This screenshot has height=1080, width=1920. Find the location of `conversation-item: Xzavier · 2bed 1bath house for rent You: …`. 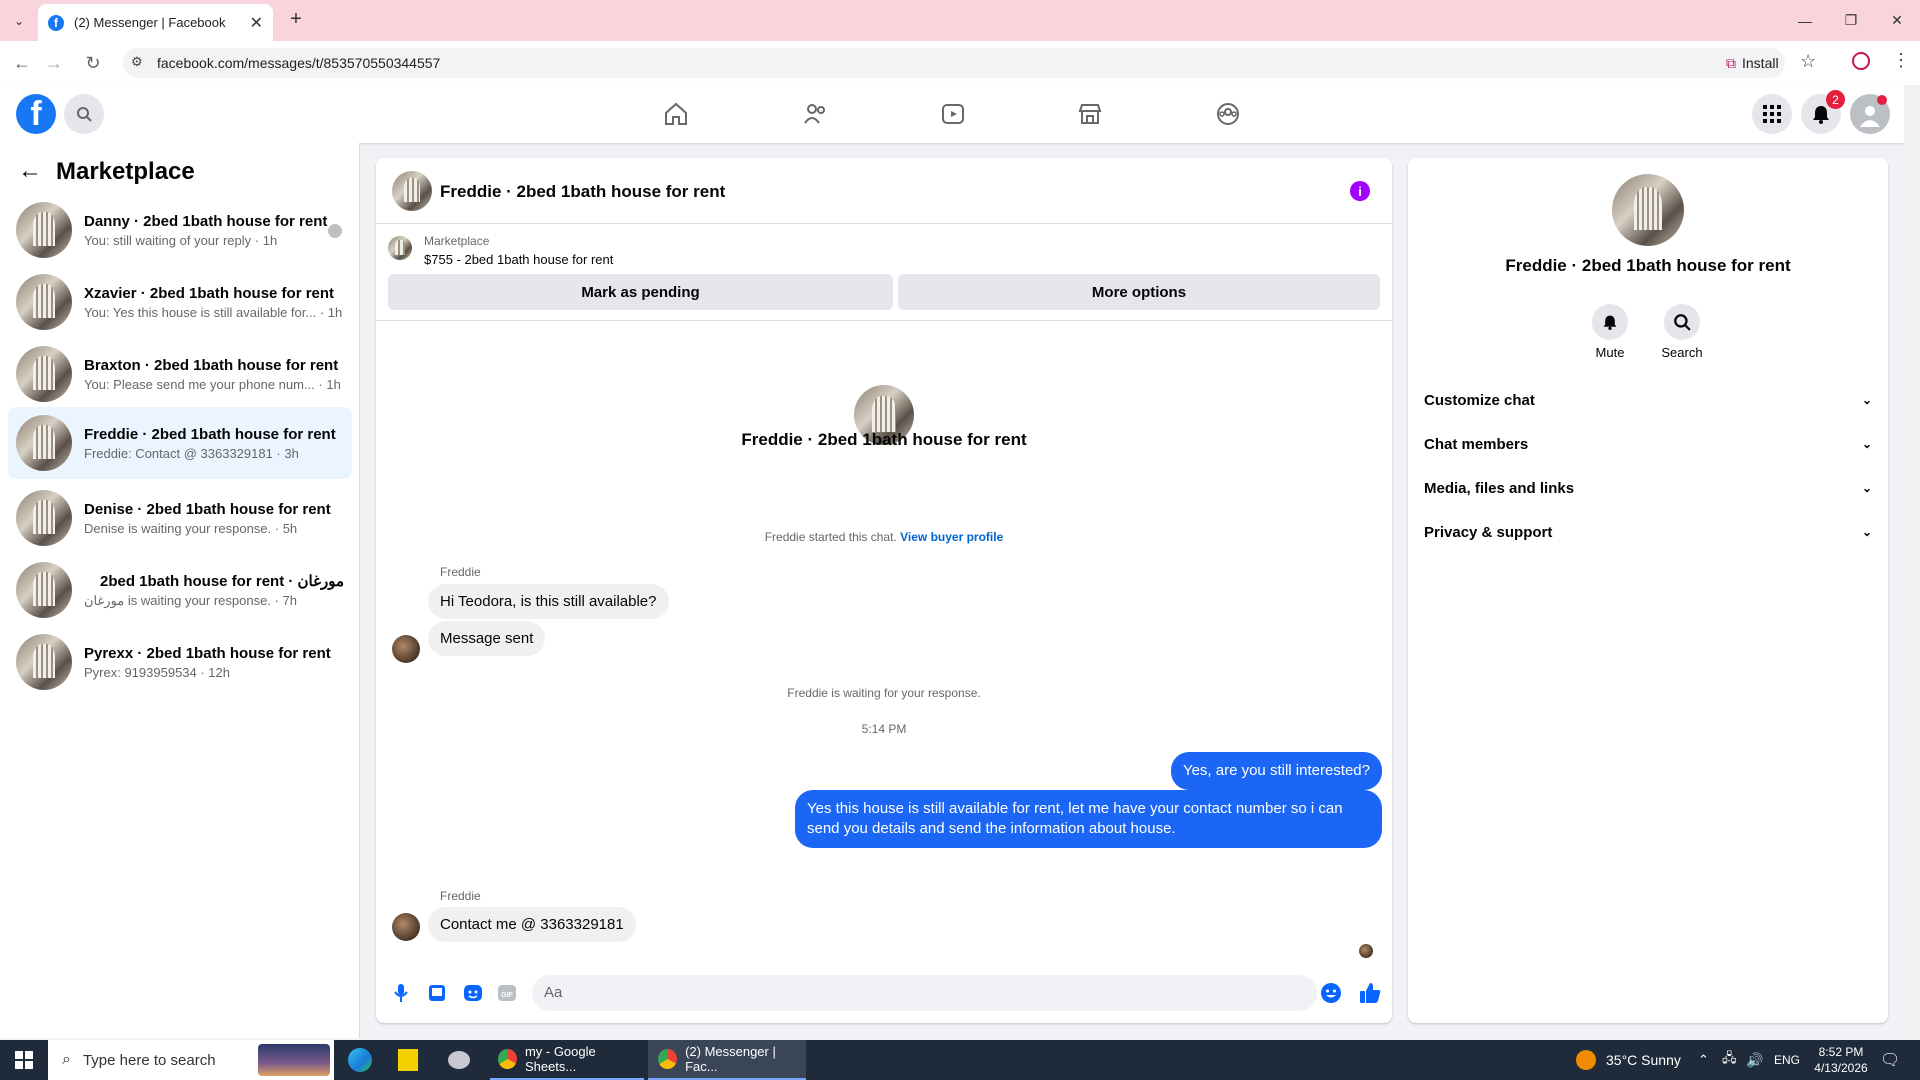

conversation-item: Xzavier · 2bed 1bath house for rent You: … is located at coordinates (180, 302).